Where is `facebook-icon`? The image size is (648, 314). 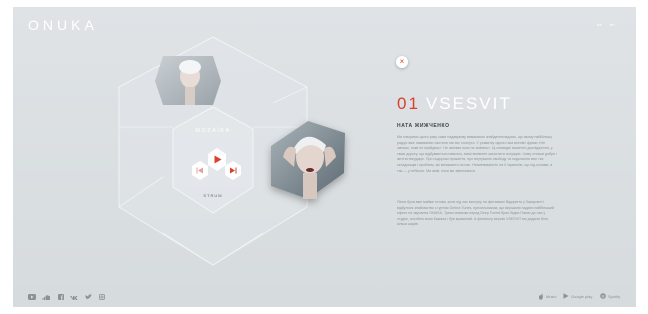
facebook-icon is located at coordinates (61, 297).